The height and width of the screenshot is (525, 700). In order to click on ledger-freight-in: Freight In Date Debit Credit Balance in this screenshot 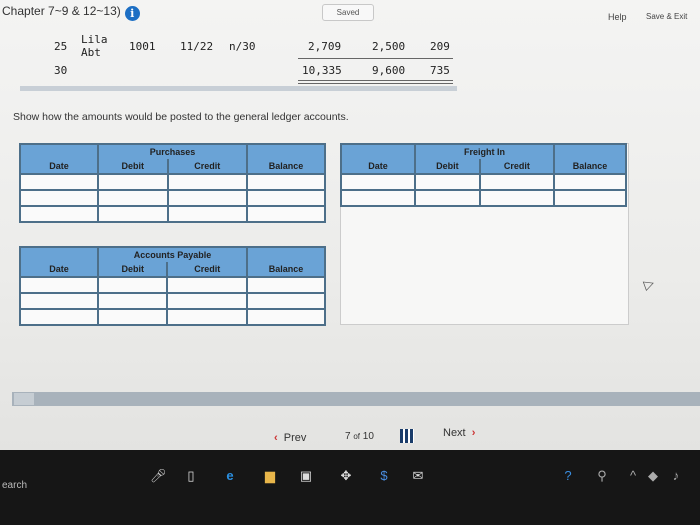, I will do `click(483, 175)`.